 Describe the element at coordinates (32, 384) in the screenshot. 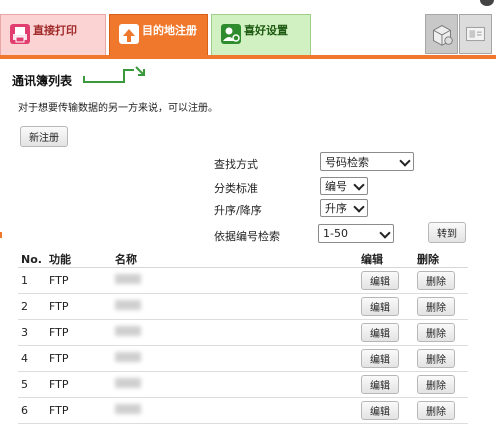

I see `row-no: 5` at that location.